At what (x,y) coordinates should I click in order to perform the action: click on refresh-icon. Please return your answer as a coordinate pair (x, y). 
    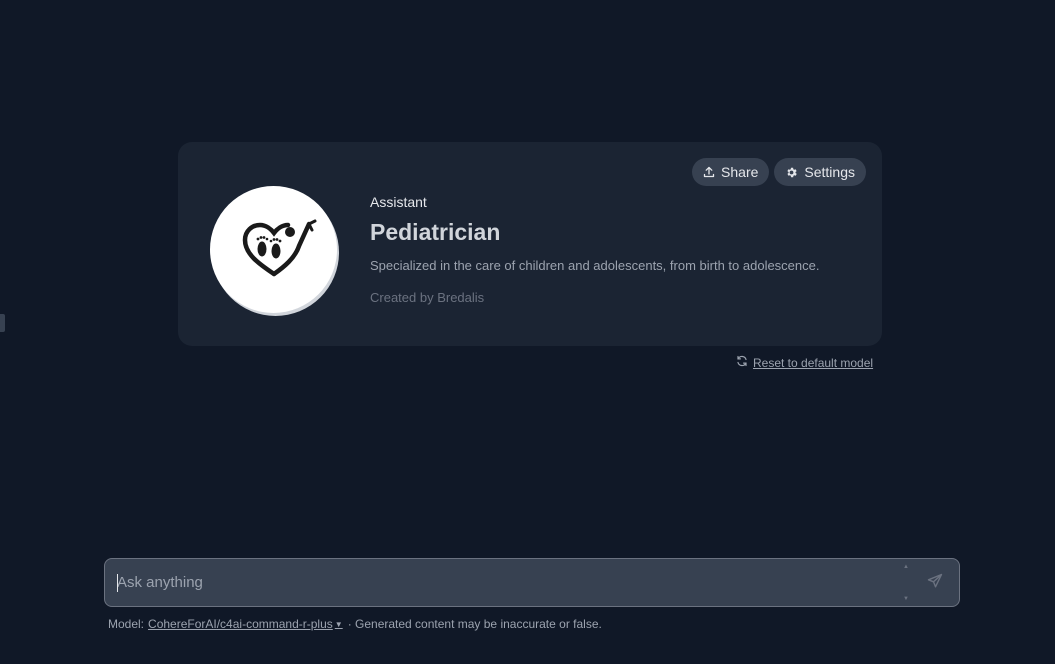
    Looking at the image, I should click on (742, 362).